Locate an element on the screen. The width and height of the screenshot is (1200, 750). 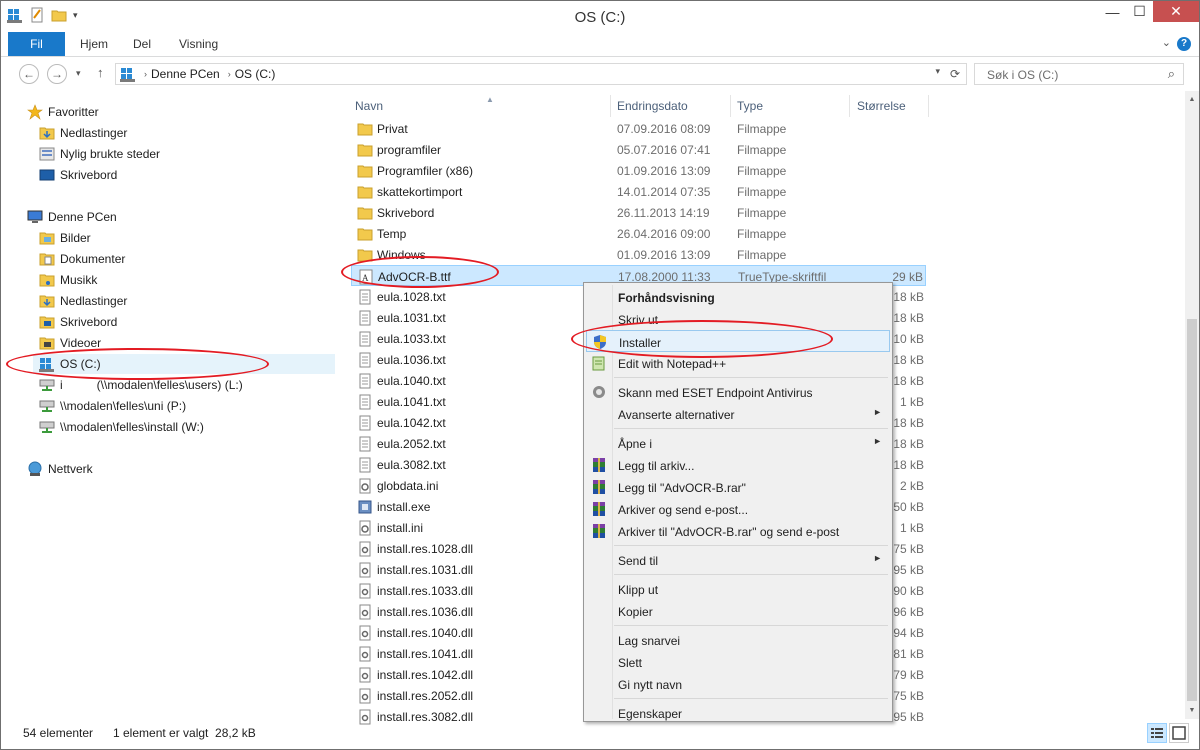
tab-view: Visning is located at coordinates (198, 44).